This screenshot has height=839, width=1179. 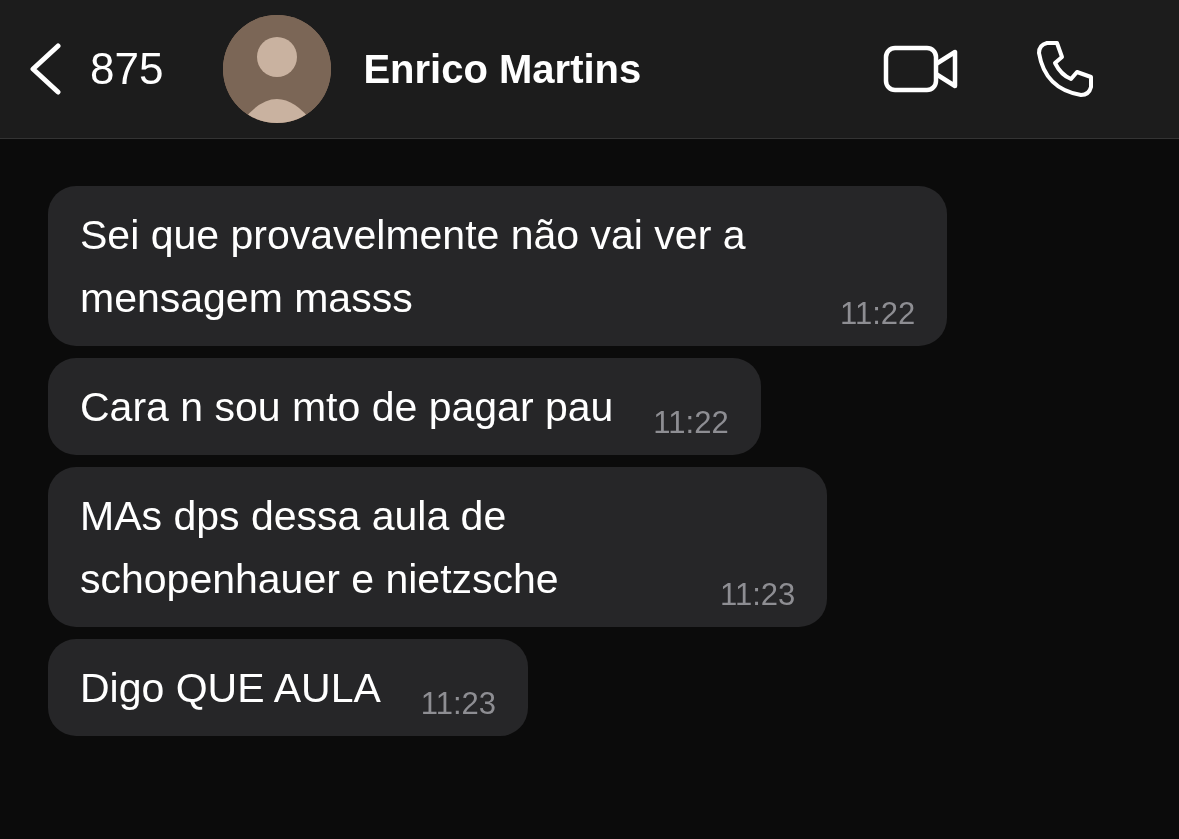 I want to click on message-bubble: Digo QUE AULA 11:23, so click(x=288, y=687).